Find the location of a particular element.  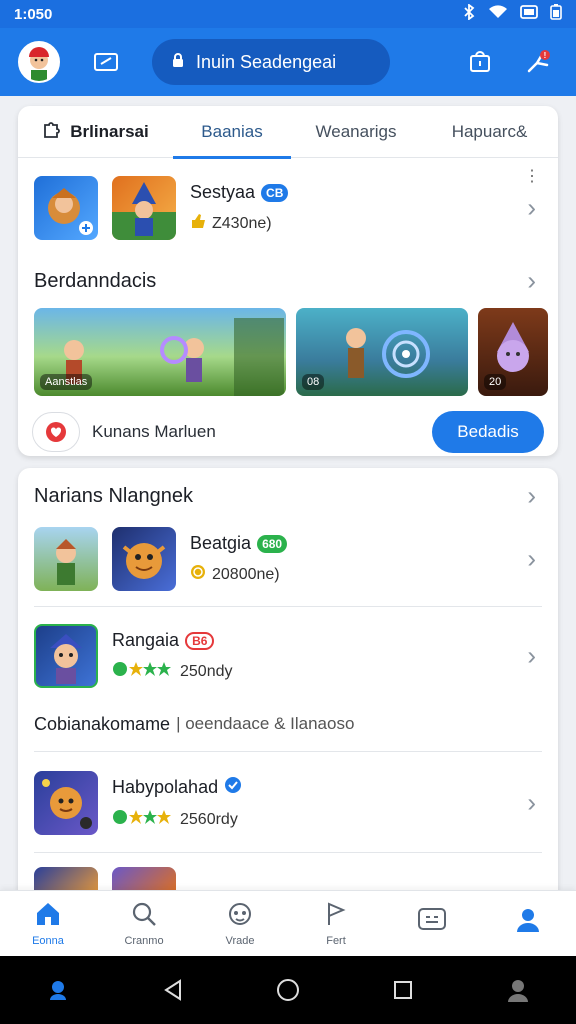

chat-icon is located at coordinates (432, 921).